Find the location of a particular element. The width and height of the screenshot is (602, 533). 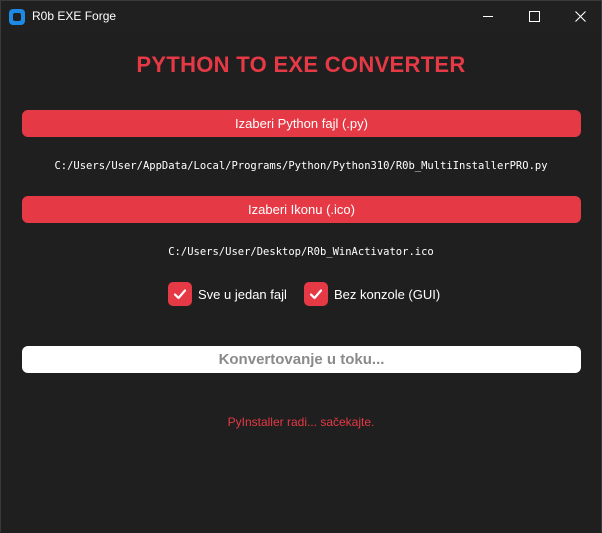

onefile-checkbox: Sve u jedan fajl is located at coordinates (227, 294).